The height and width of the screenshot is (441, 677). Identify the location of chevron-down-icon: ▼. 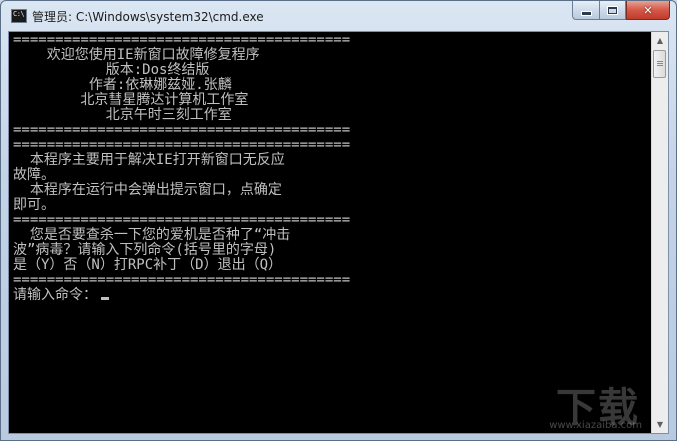
(660, 424).